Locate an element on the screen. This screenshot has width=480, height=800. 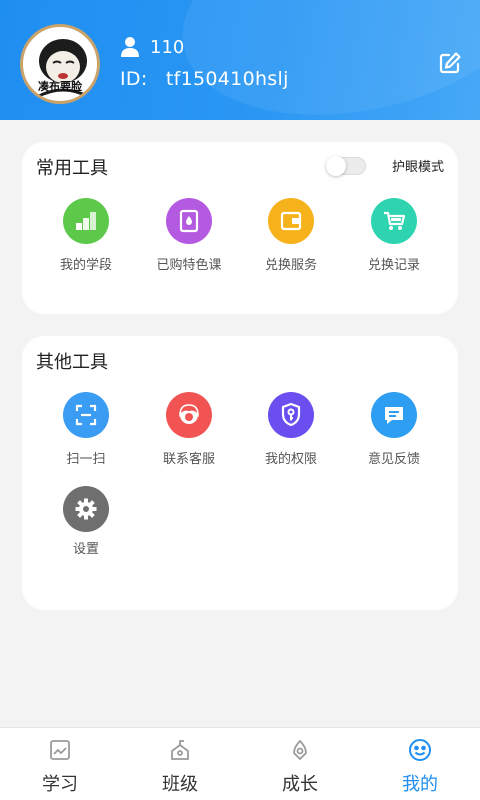
tab-label: 班级 is located at coordinates (180, 784).